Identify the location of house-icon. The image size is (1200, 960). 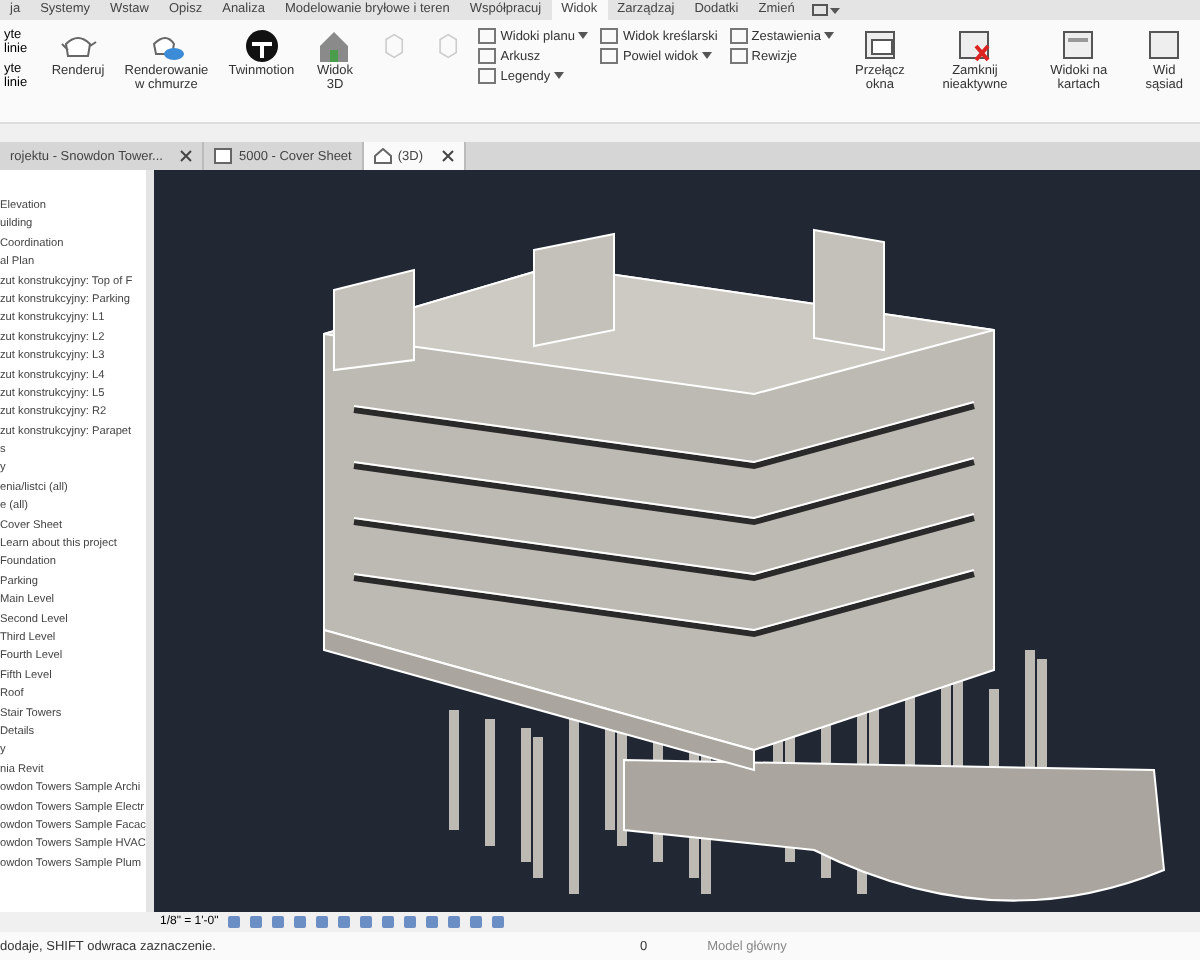
(382, 156).